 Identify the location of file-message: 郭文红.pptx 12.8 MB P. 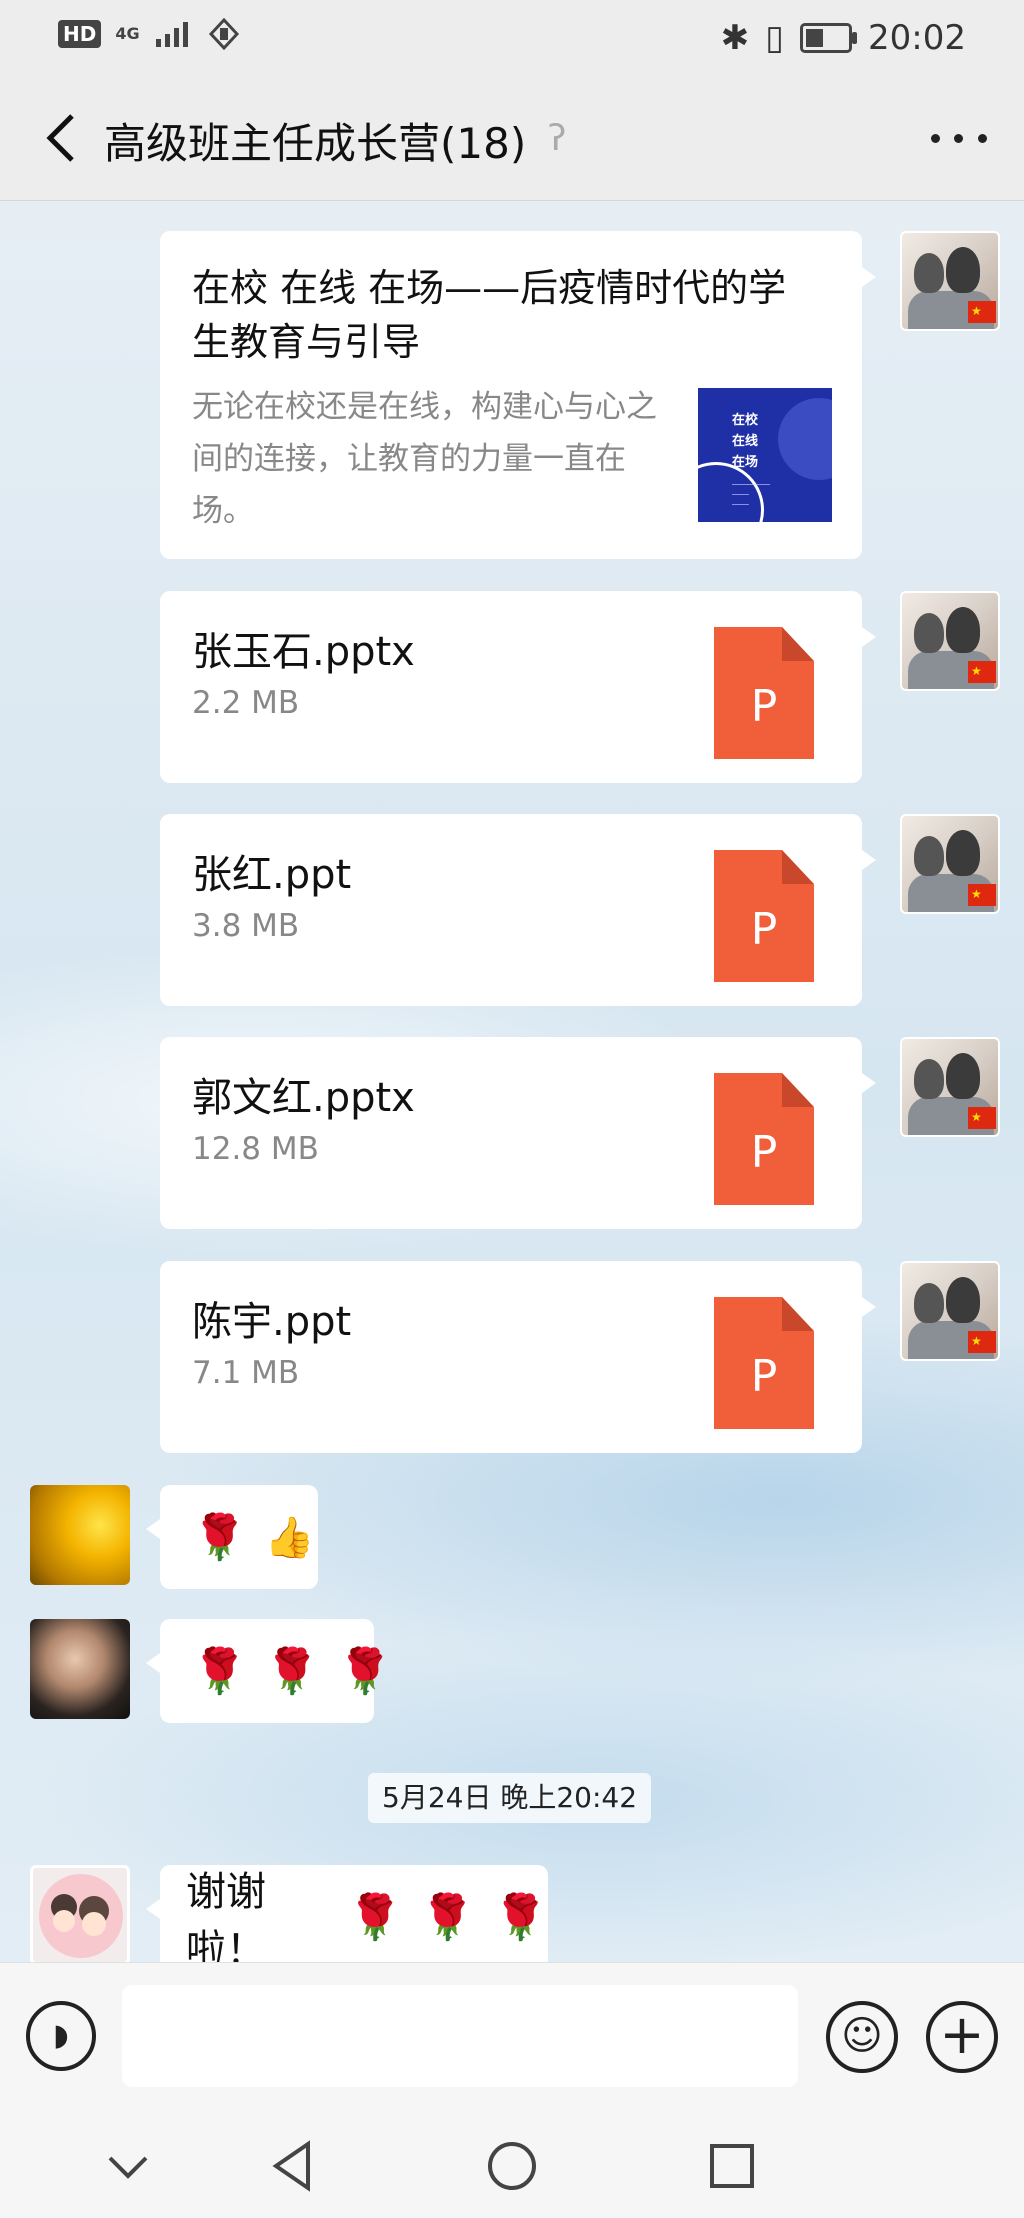
(518, 1133).